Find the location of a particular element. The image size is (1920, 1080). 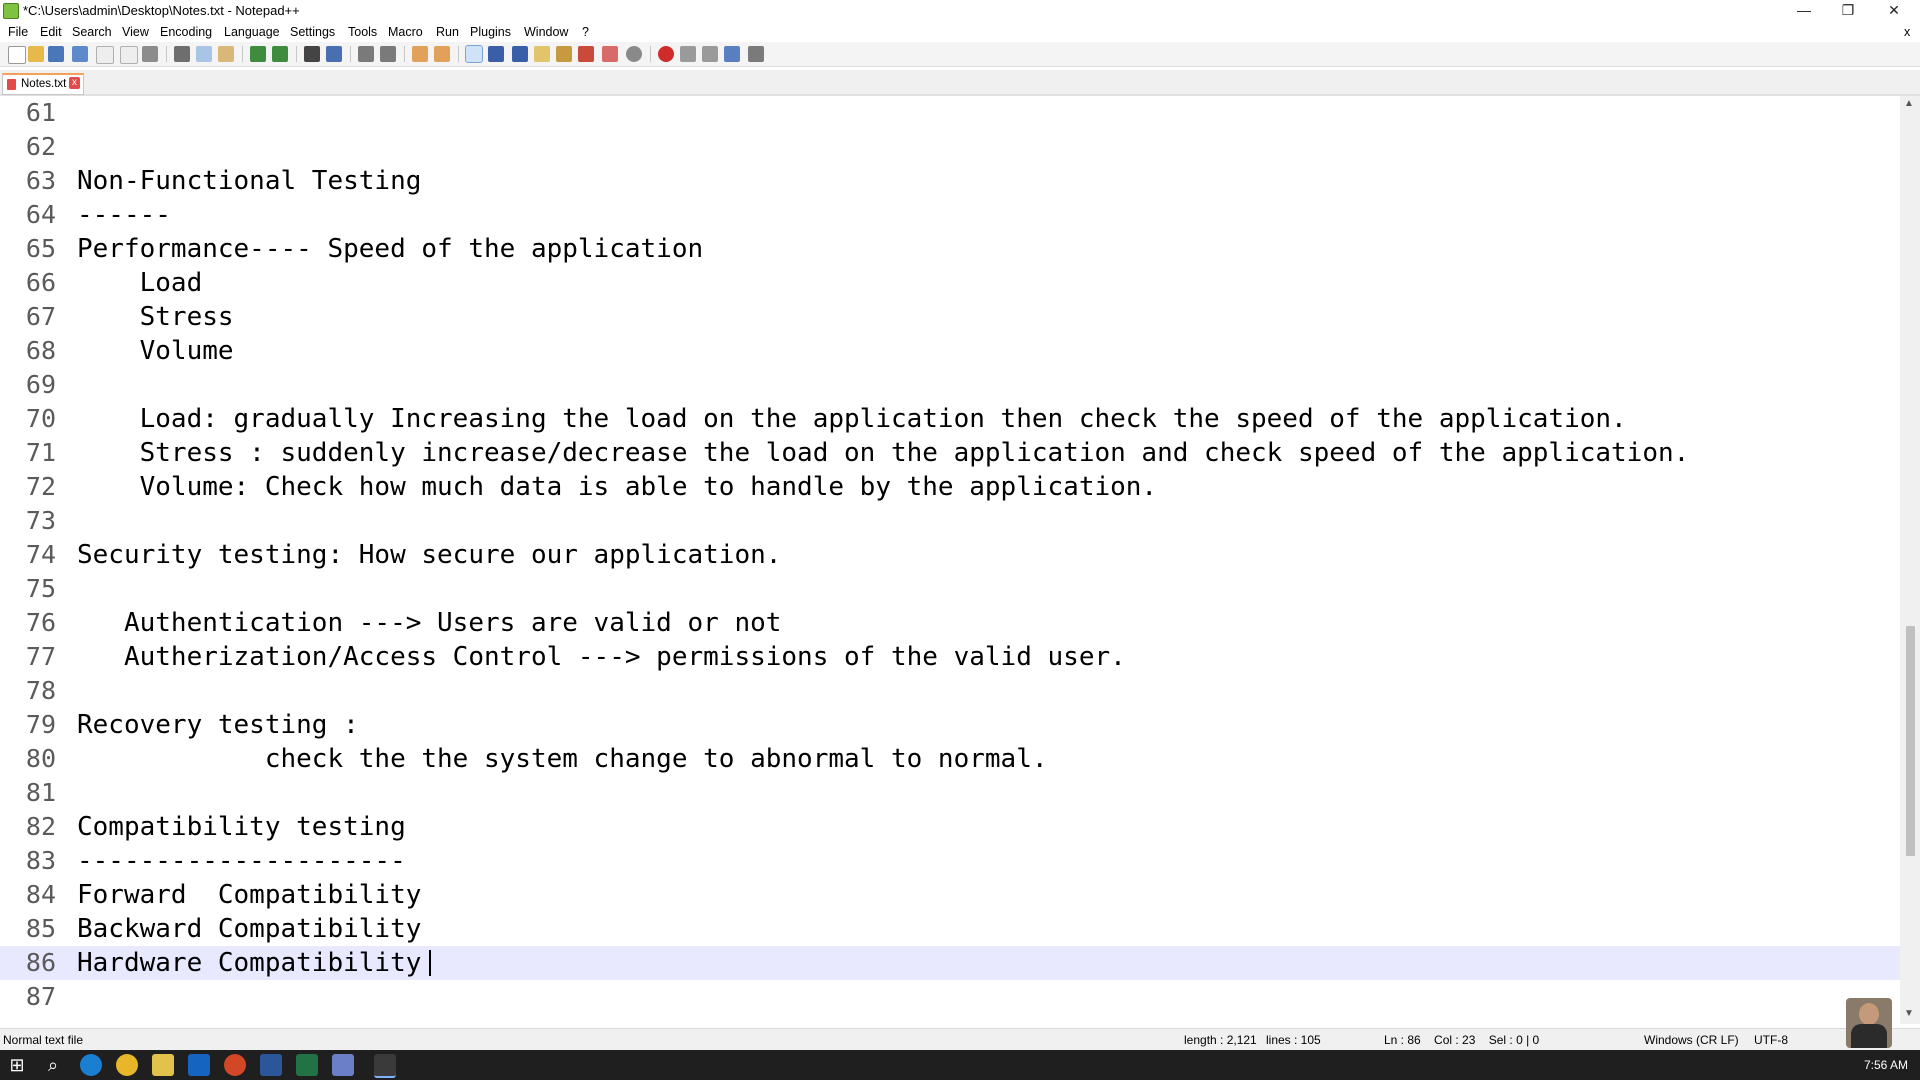

menu-settings: Settings is located at coordinates (312, 32).